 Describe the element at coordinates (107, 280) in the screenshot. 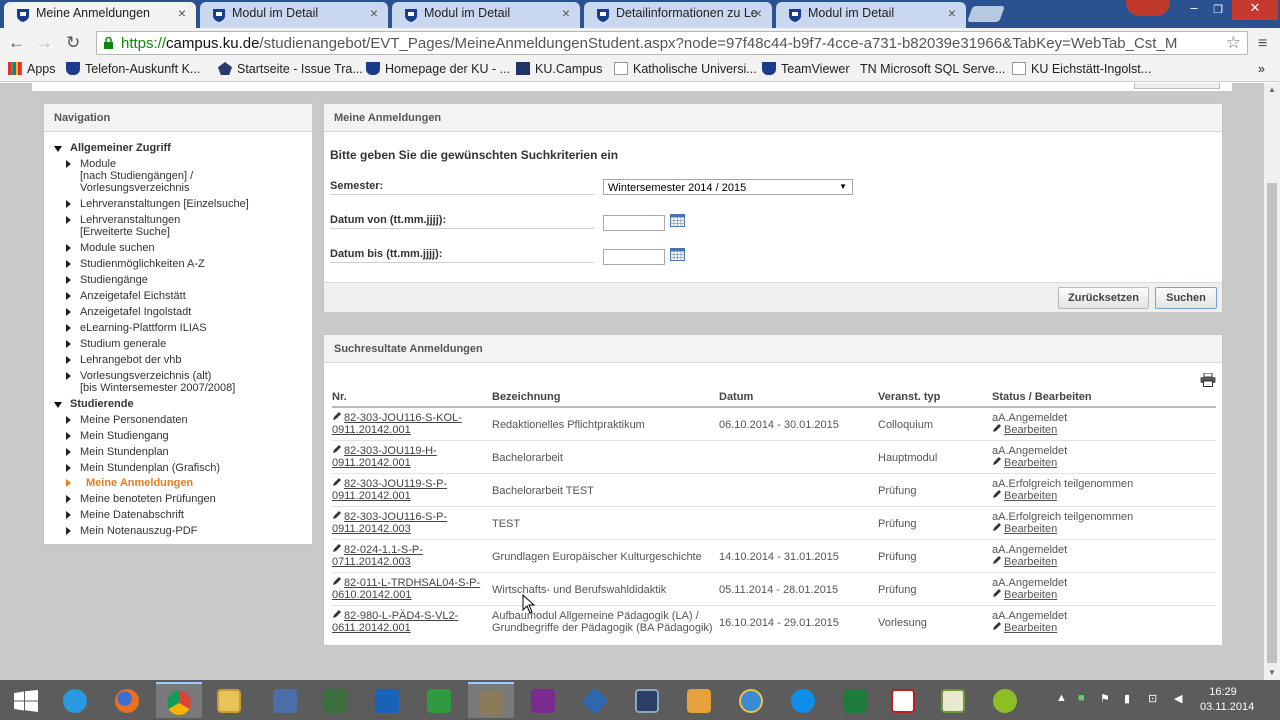

I see `nav-item-studiengaenge: Studiengänge` at that location.